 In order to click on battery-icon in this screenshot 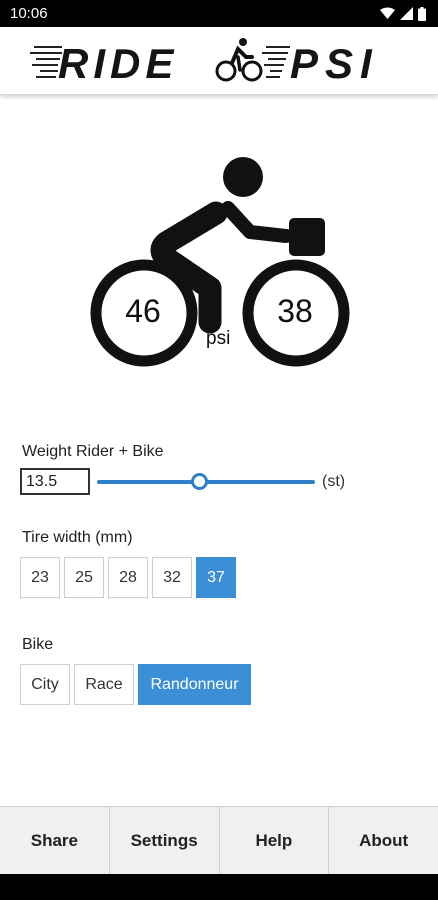, I will do `click(422, 13)`.